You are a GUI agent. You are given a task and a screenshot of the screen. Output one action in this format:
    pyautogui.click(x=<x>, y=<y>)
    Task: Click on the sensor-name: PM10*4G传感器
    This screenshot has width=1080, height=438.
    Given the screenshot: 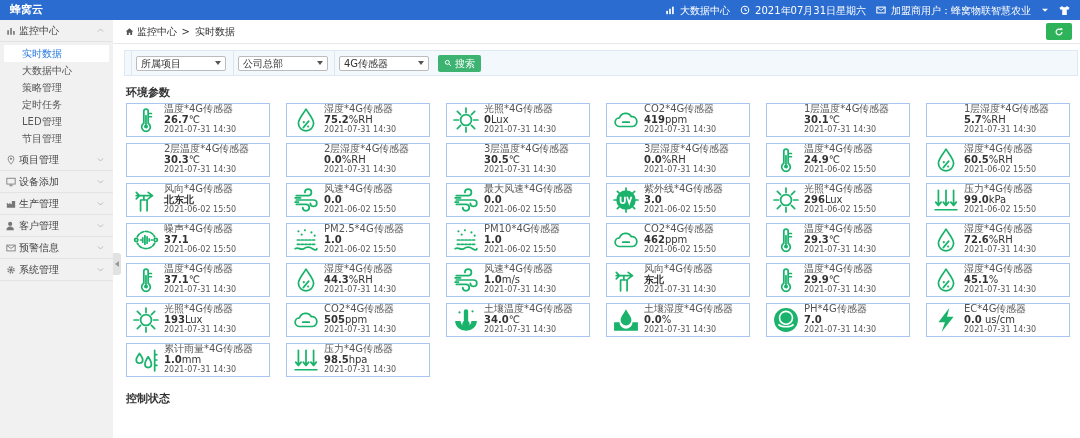 What is the action you would take?
    pyautogui.click(x=522, y=229)
    